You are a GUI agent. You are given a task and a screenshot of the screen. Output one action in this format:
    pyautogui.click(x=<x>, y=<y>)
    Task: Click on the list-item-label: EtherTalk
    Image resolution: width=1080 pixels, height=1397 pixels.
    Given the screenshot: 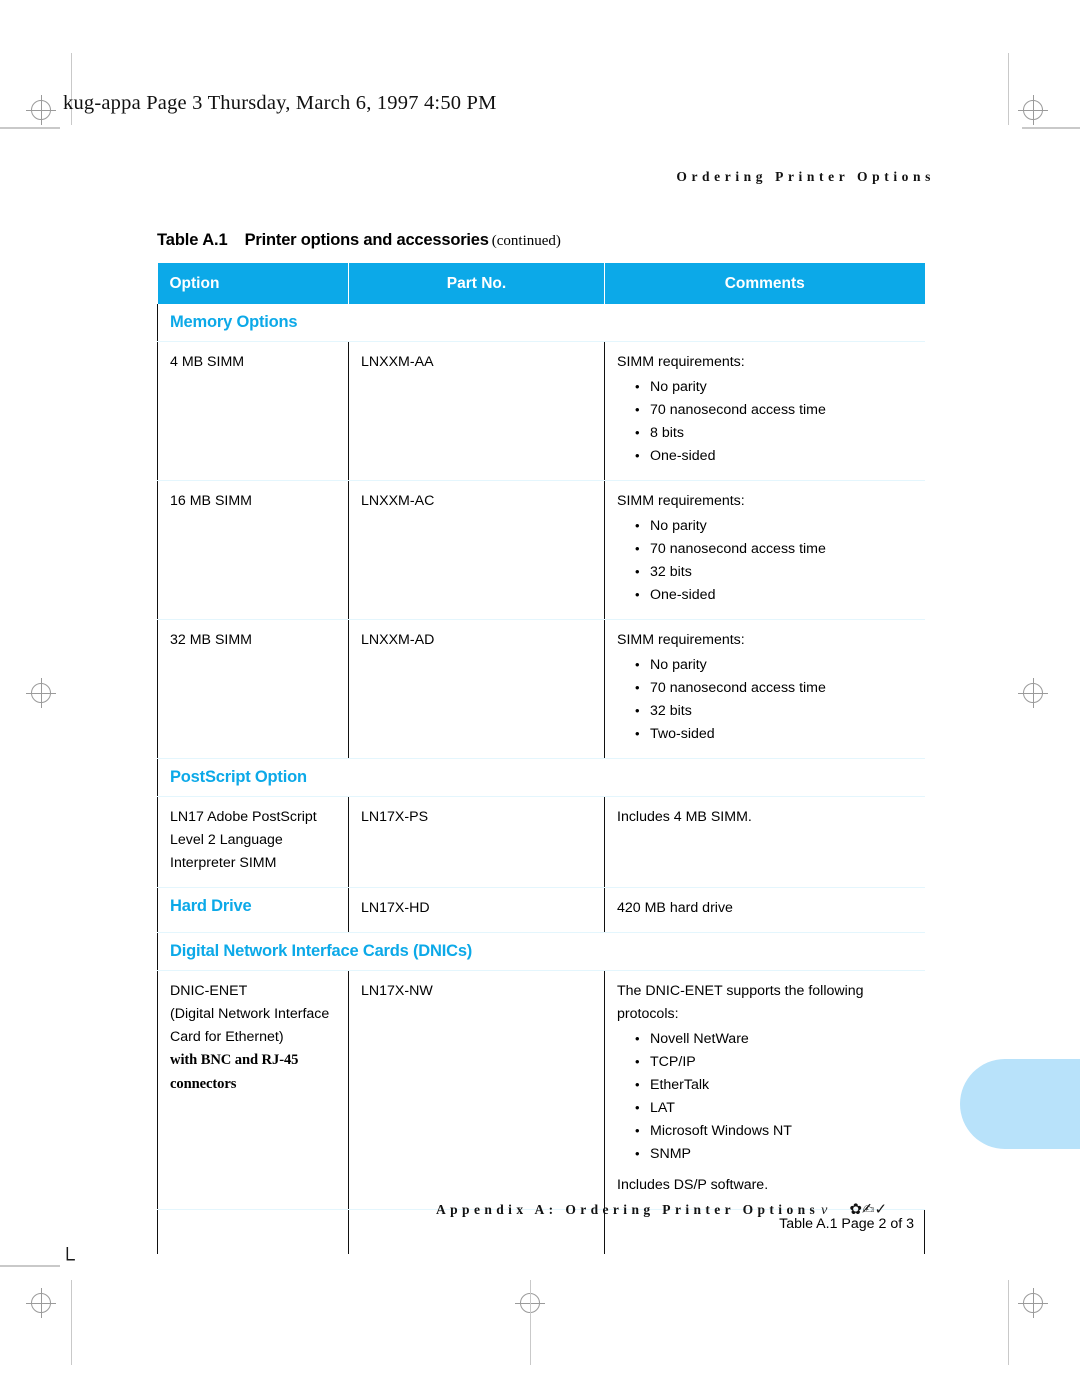 What is the action you would take?
    pyautogui.click(x=680, y=1085)
    